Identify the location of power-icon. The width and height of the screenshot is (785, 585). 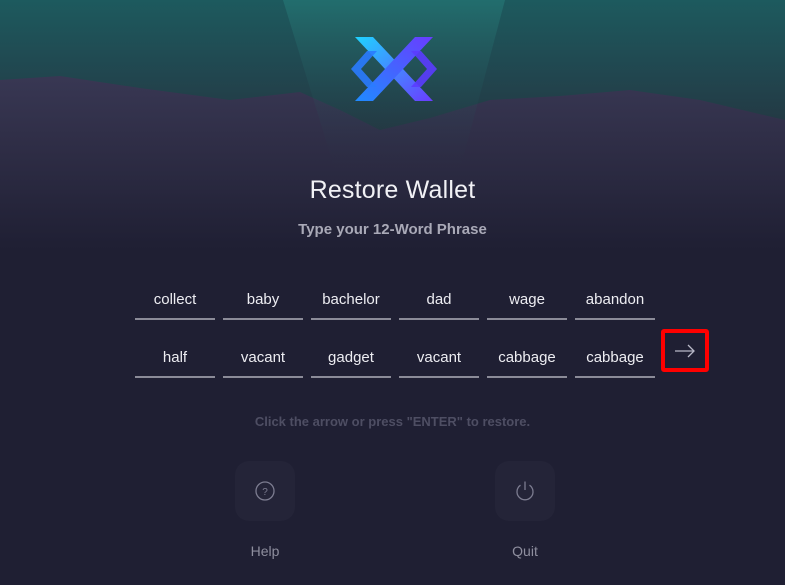
(525, 491).